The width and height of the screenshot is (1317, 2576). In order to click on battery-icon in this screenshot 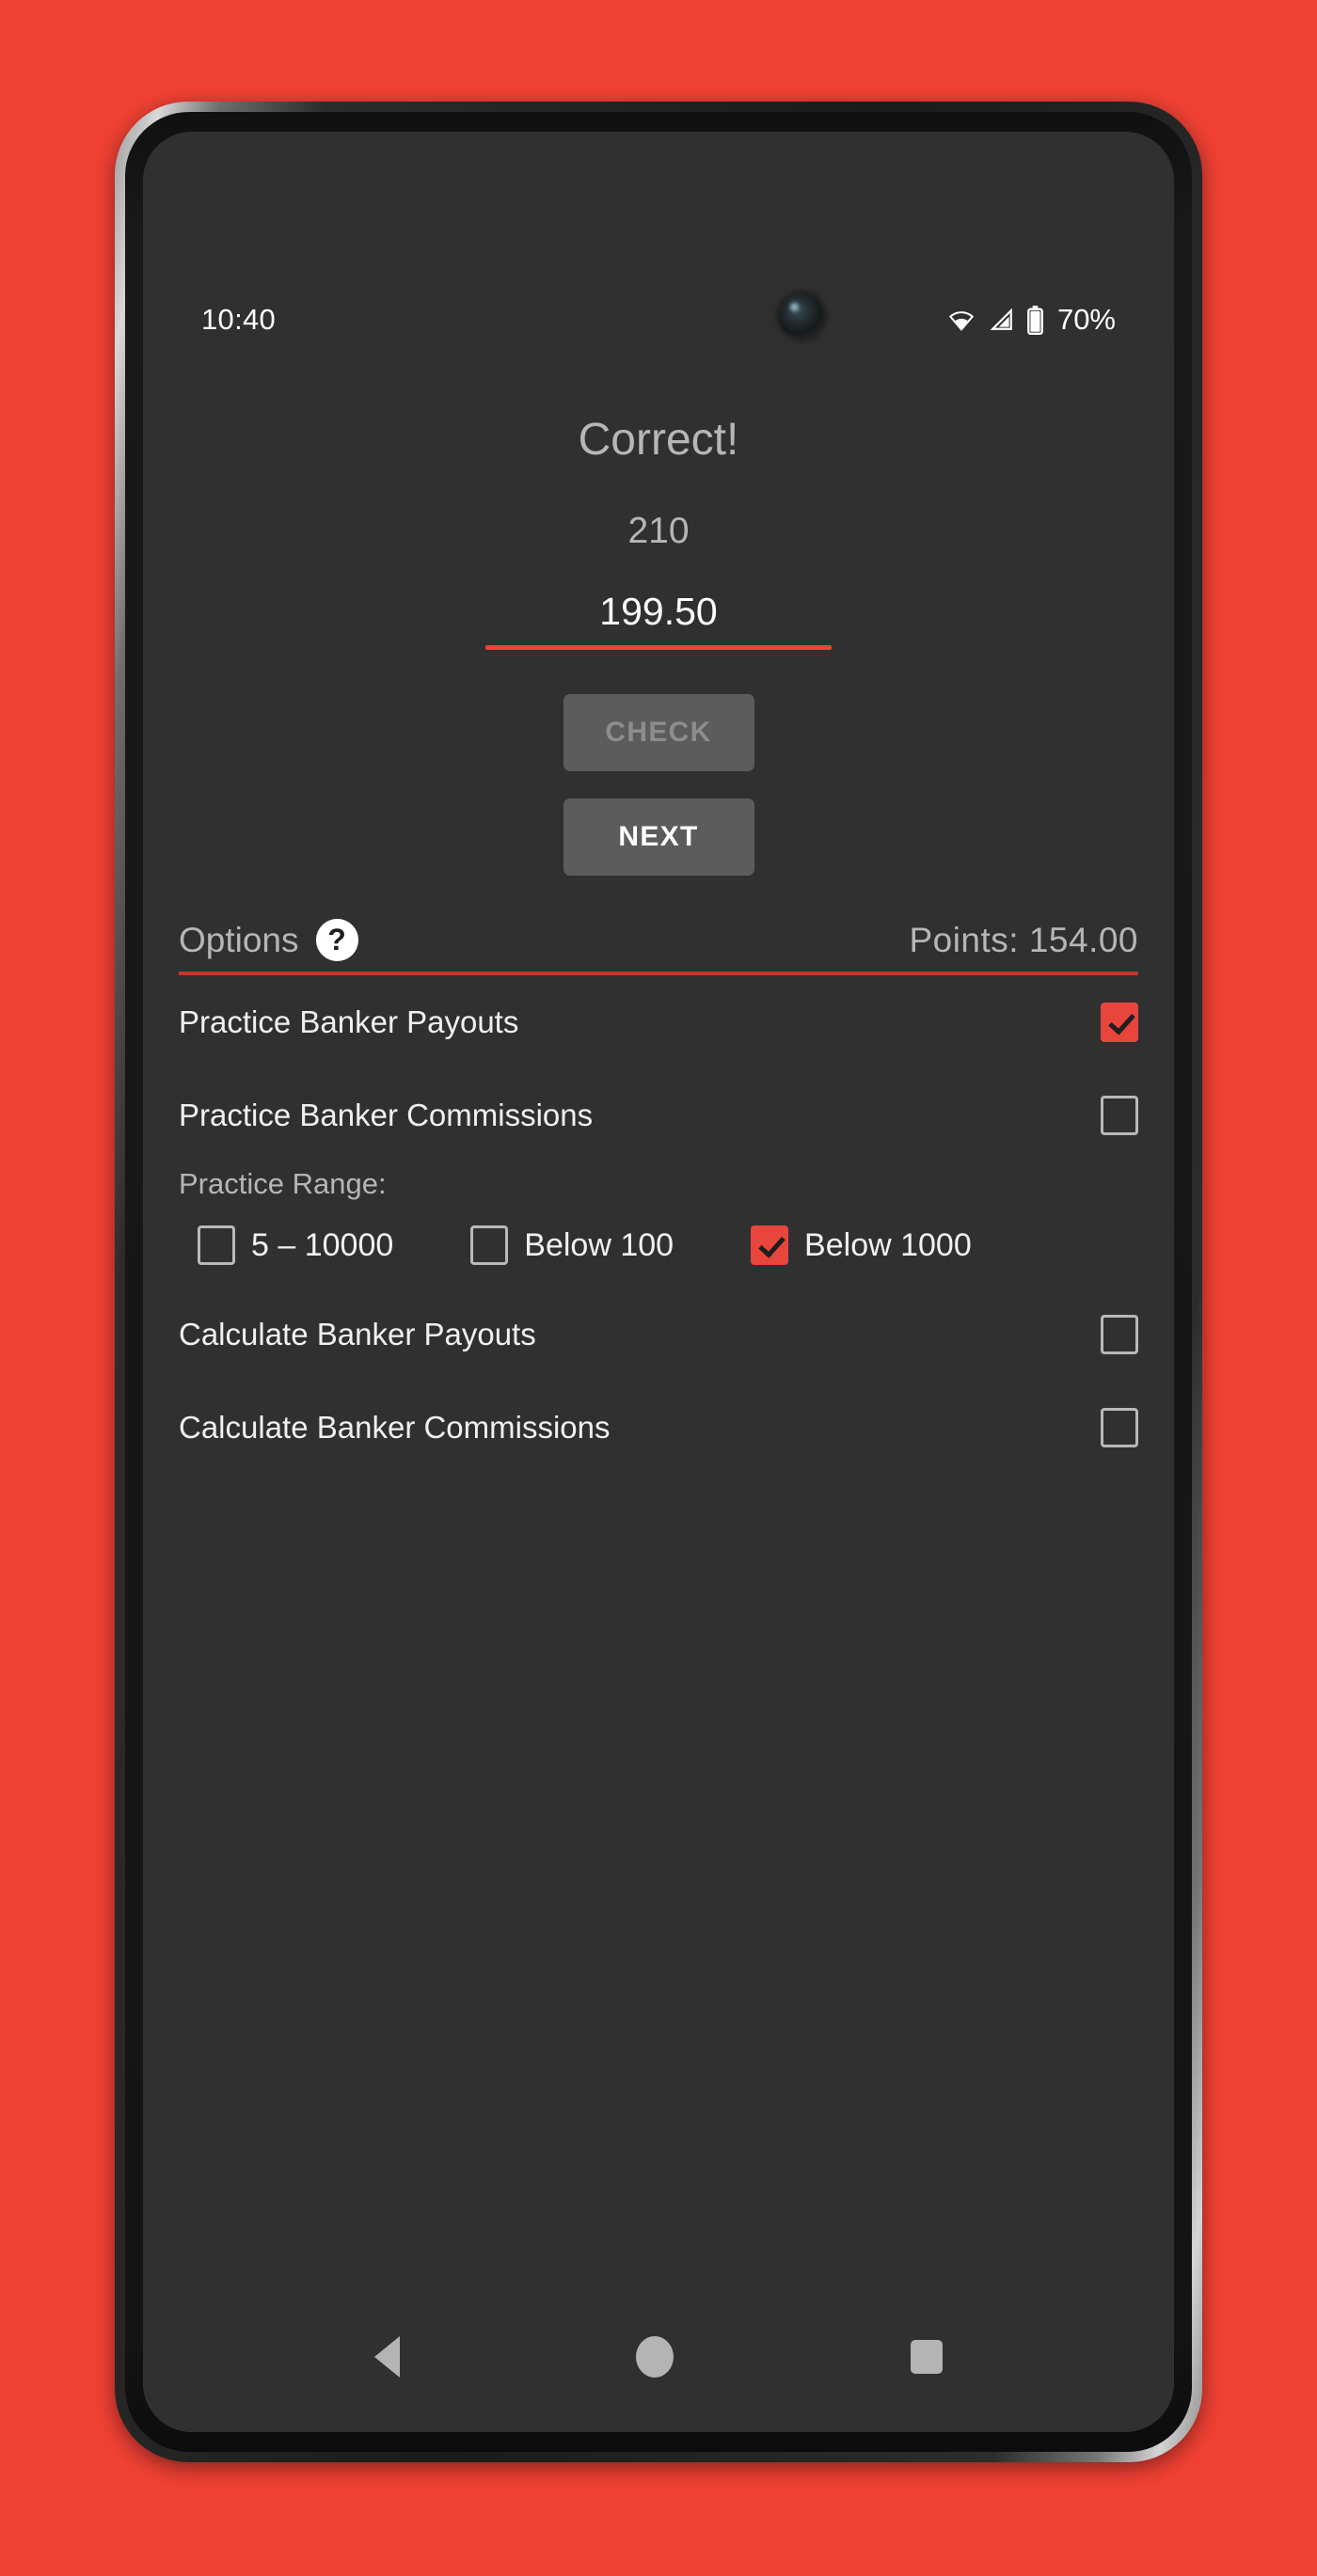, I will do `click(1035, 320)`.